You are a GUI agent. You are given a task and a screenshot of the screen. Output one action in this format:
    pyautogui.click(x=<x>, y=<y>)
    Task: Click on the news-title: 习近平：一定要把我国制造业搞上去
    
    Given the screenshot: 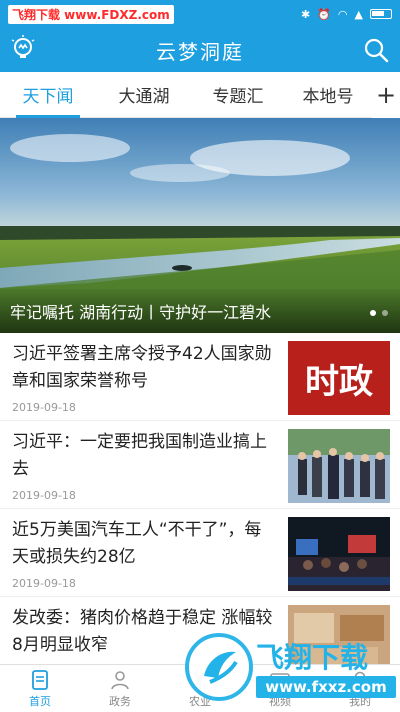 What is the action you would take?
    pyautogui.click(x=139, y=455)
    